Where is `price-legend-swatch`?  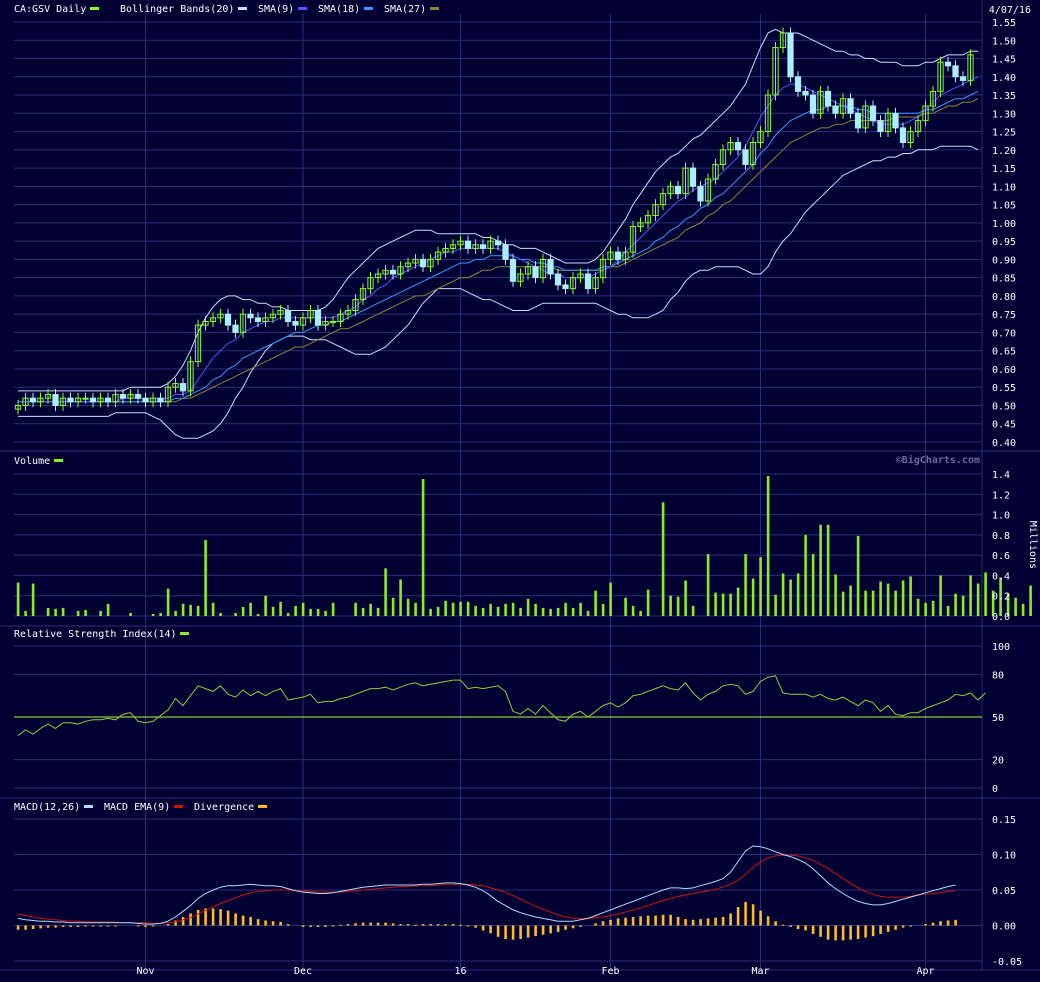 price-legend-swatch is located at coordinates (302, 8).